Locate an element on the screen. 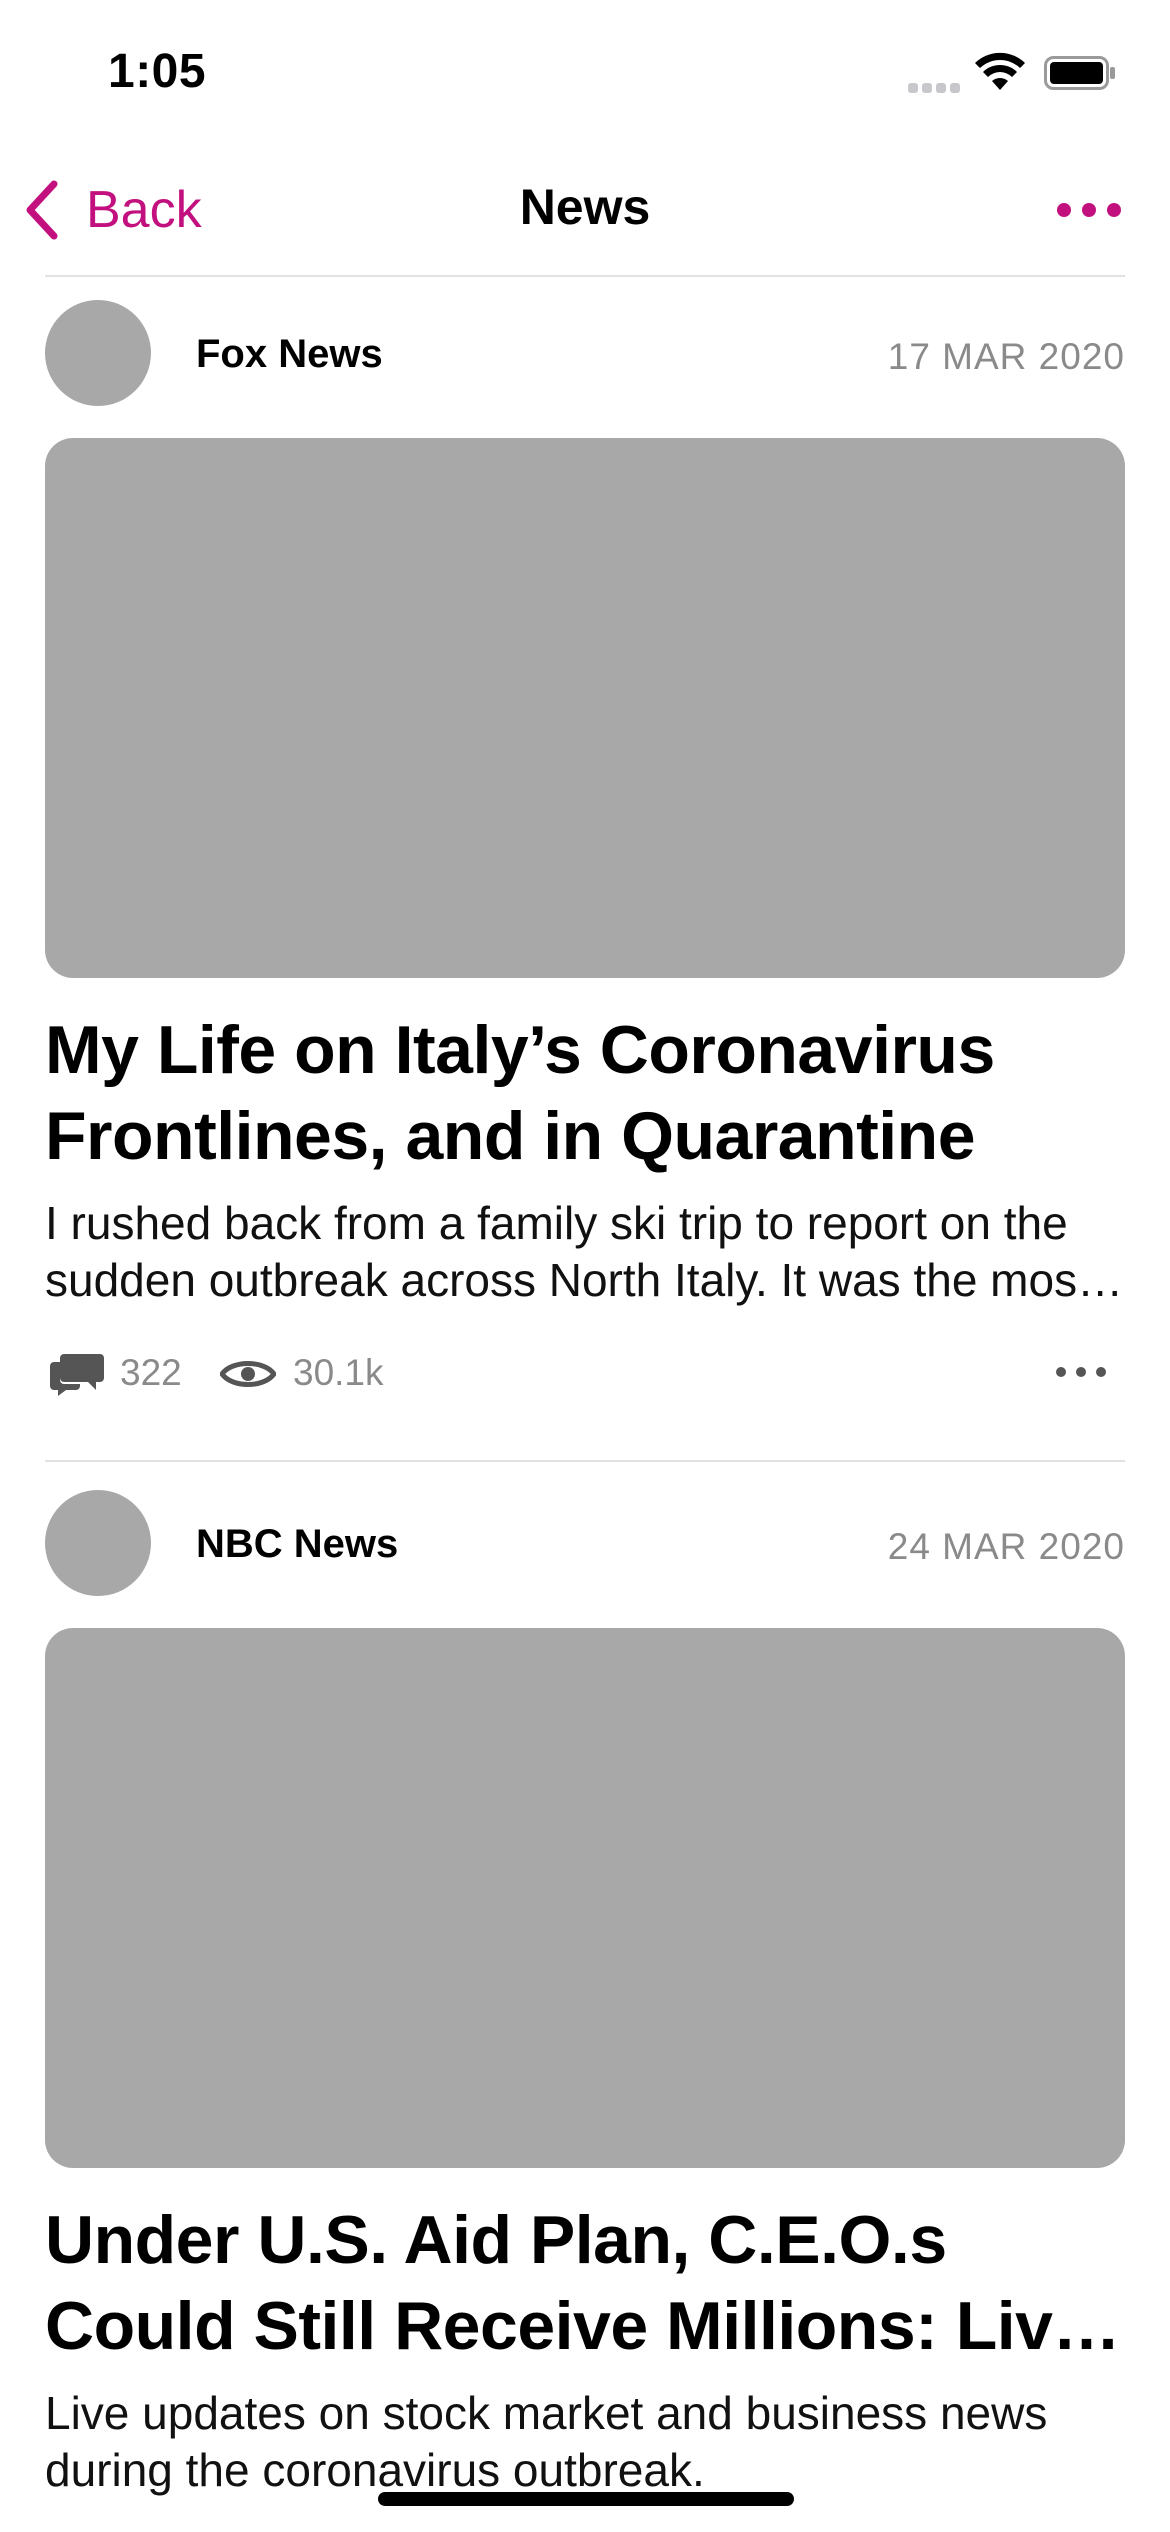  more-options-button is located at coordinates (1089, 210).